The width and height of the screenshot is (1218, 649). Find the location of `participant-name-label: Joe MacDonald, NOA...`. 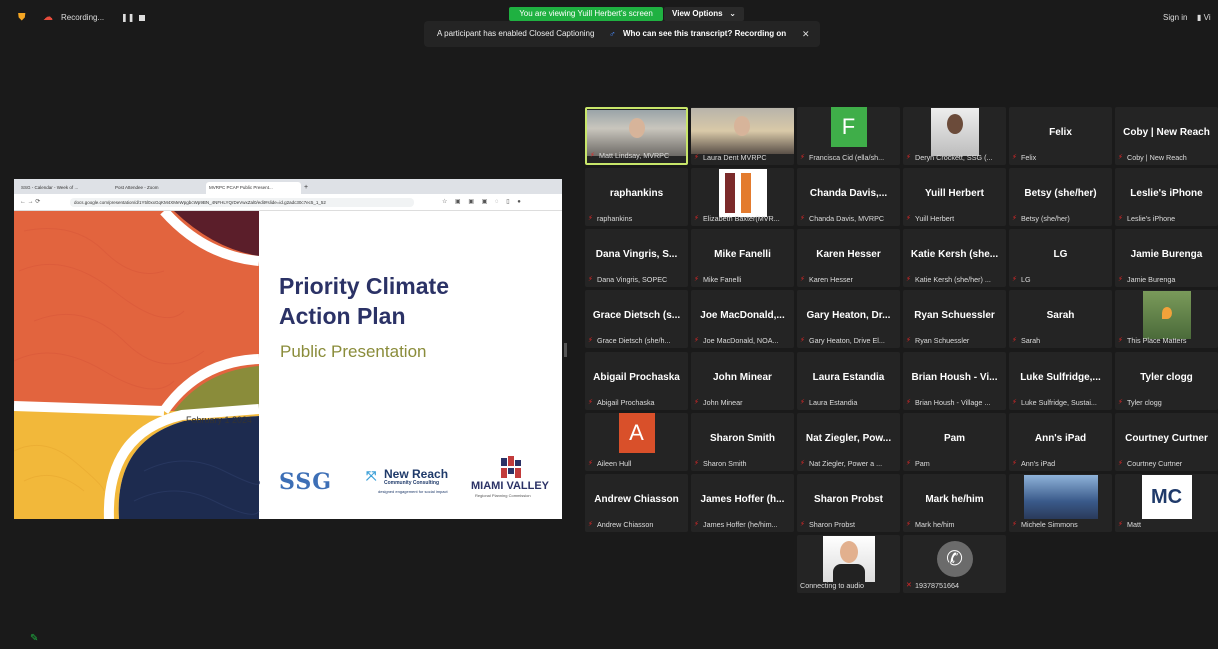

participant-name-label: Joe MacDonald, NOA... is located at coordinates (741, 341).